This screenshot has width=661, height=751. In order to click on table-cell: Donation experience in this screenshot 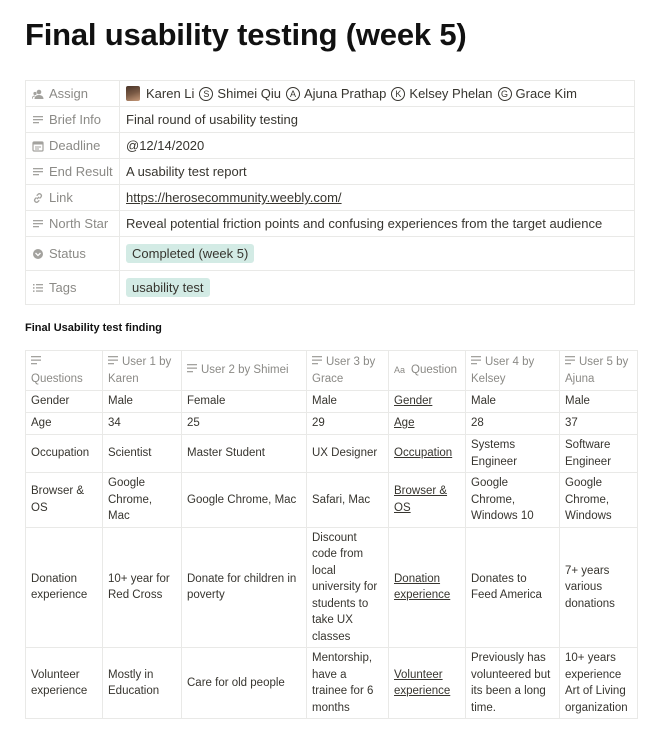, I will do `click(64, 587)`.